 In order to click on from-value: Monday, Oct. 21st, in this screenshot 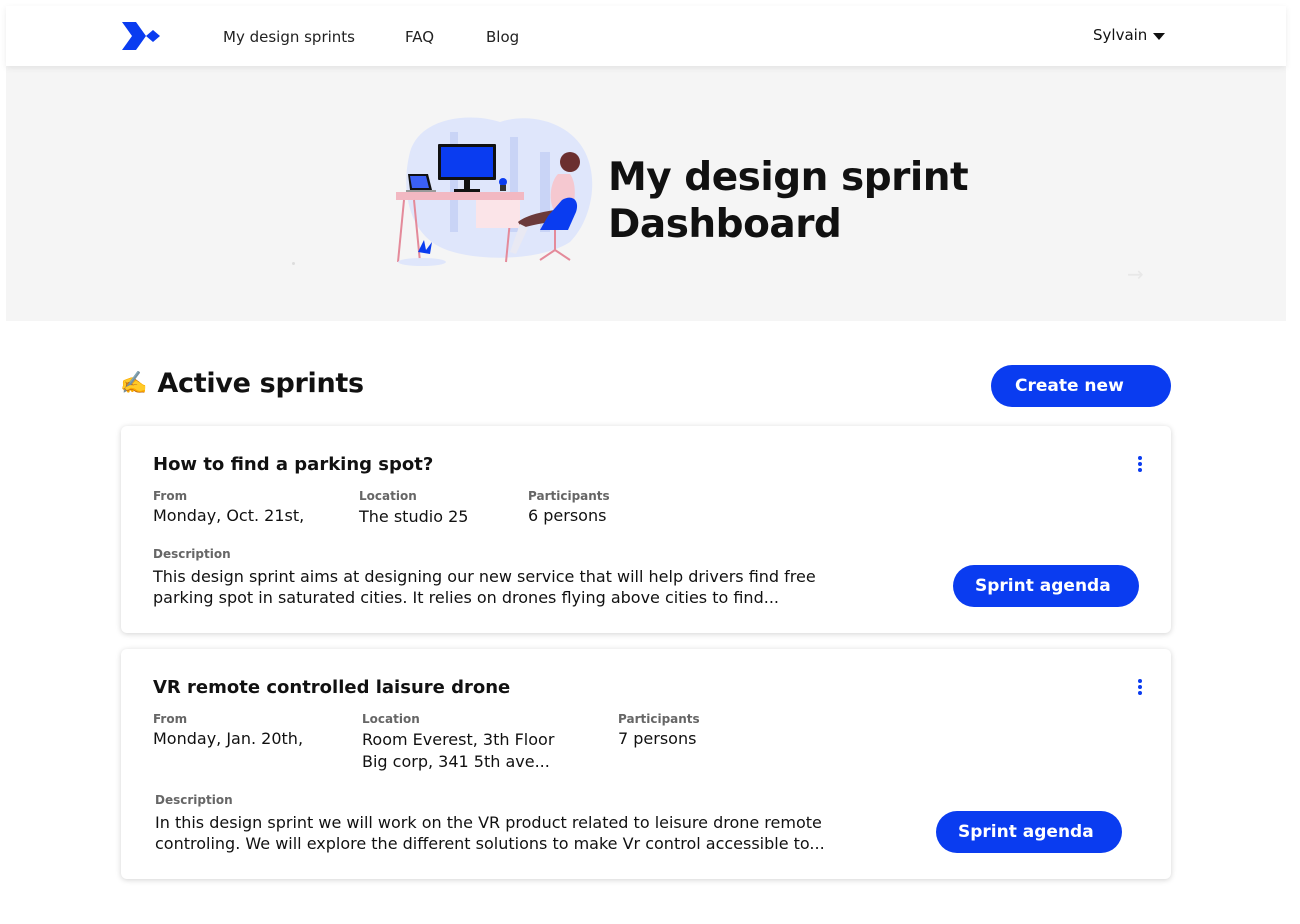, I will do `click(229, 515)`.